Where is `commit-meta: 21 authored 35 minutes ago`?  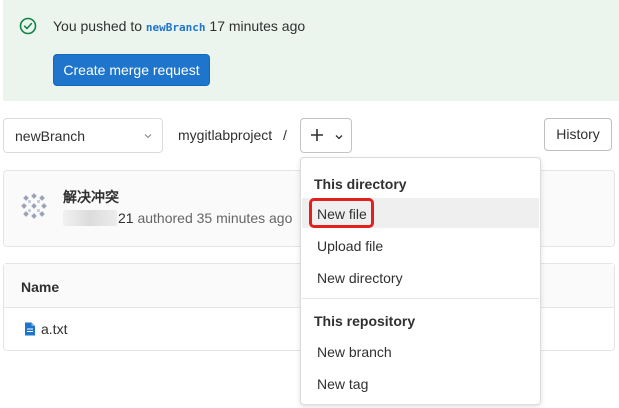 commit-meta: 21 authored 35 minutes ago is located at coordinates (205, 218).